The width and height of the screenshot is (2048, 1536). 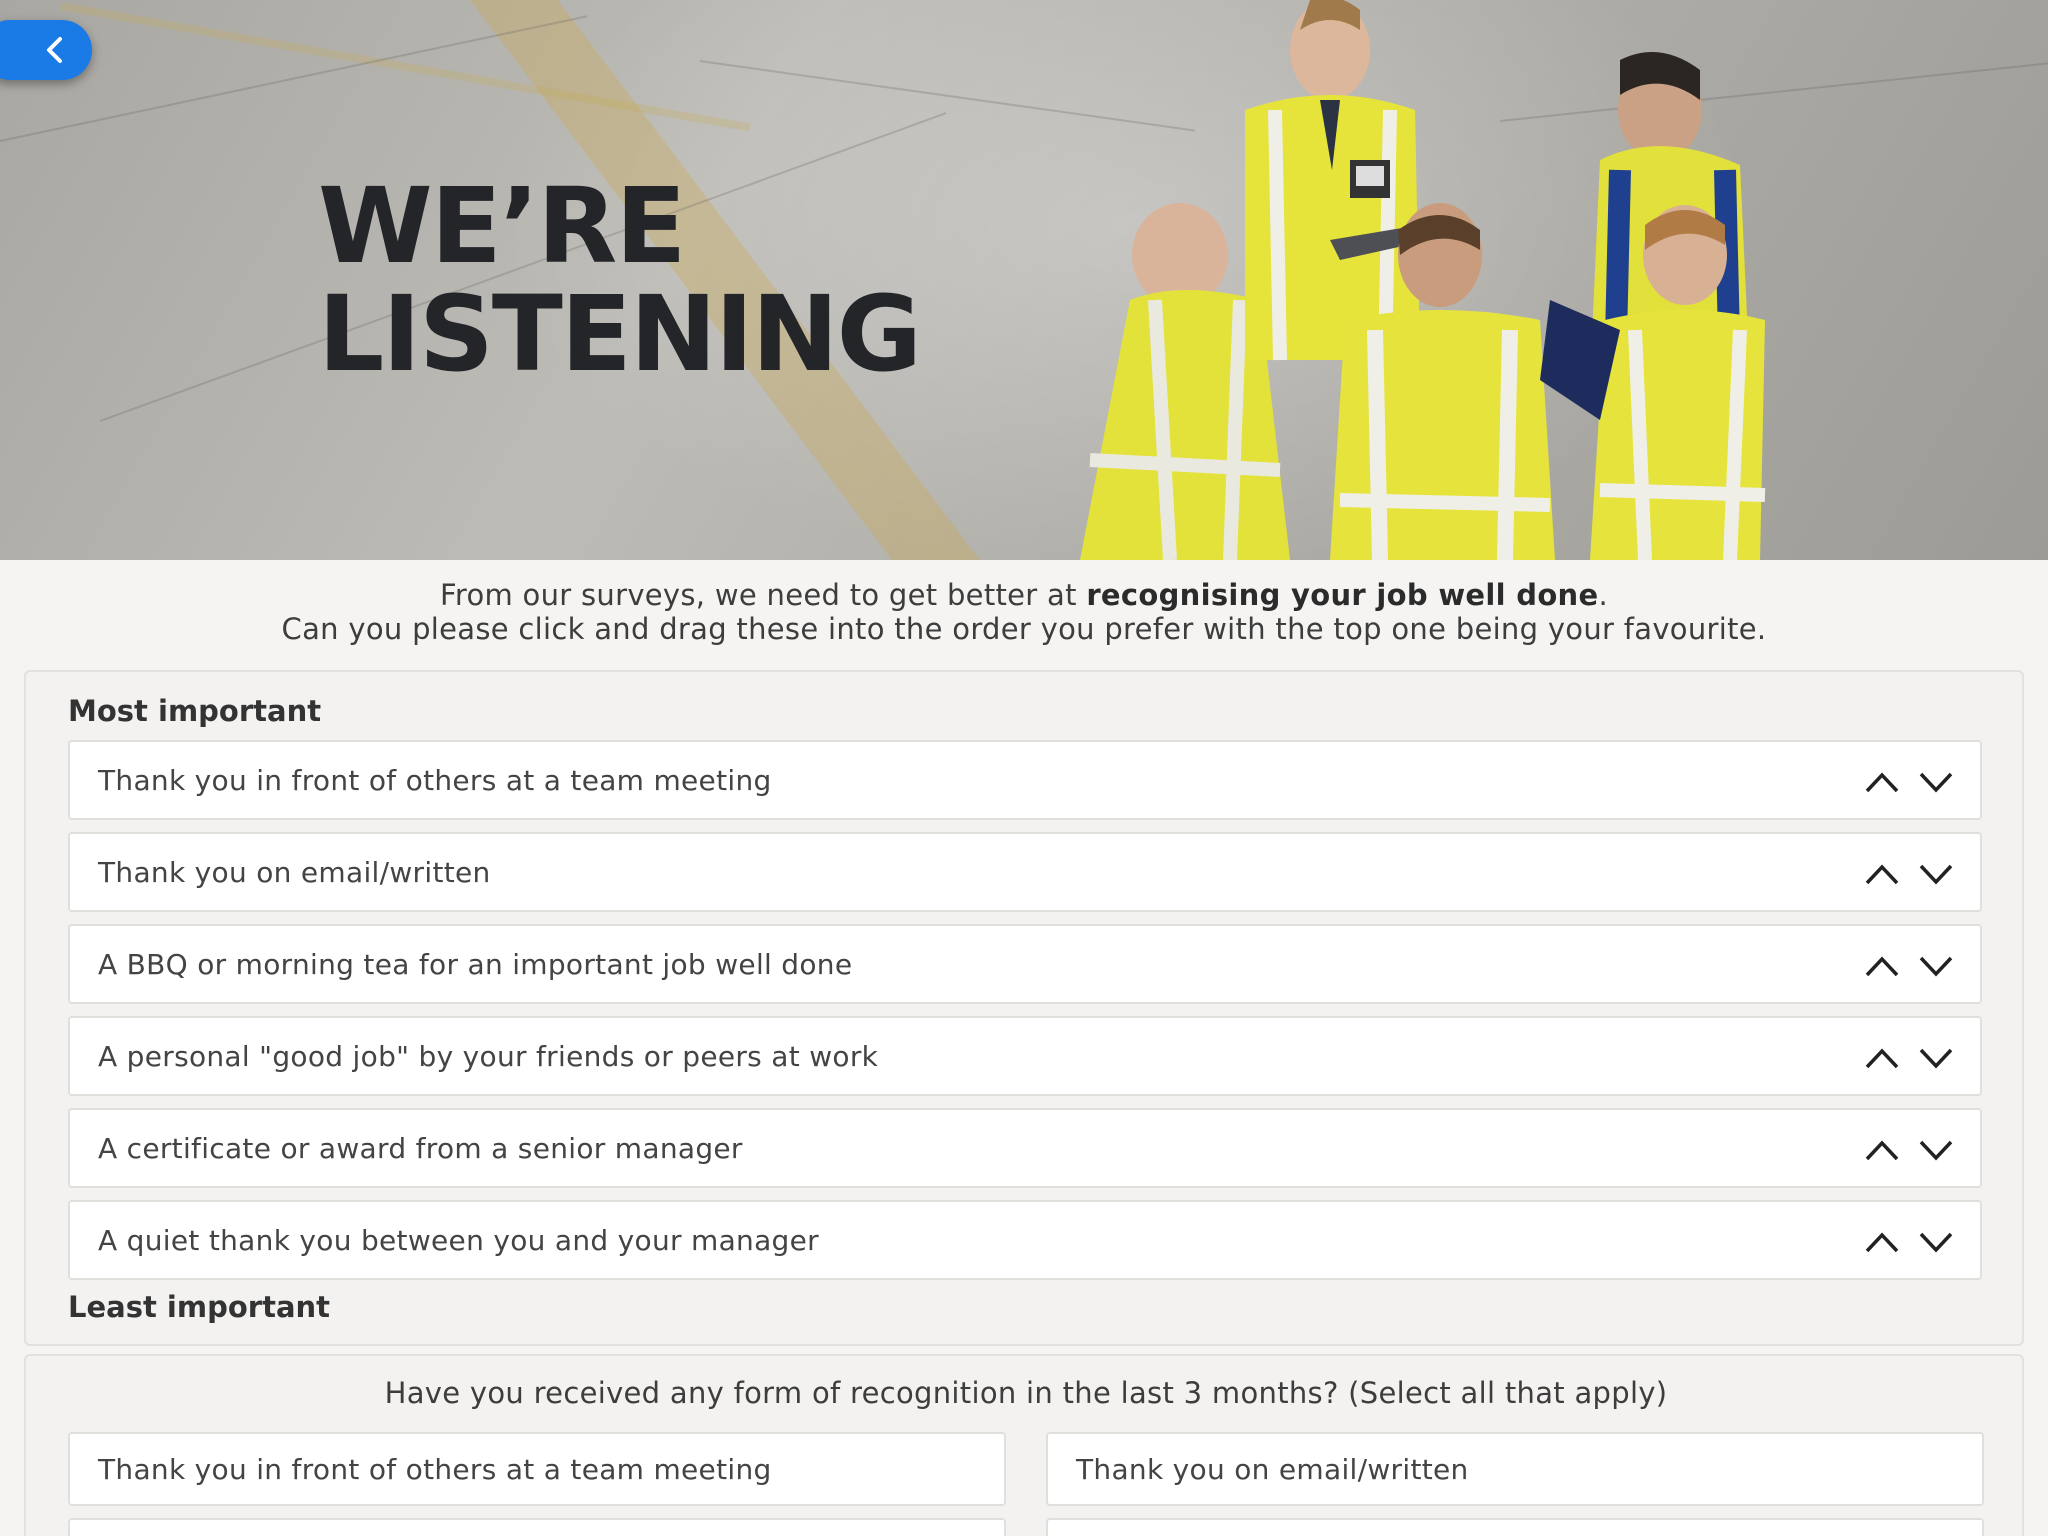 I want to click on recognition-option: Thank you on email/written, so click(x=1515, y=1469).